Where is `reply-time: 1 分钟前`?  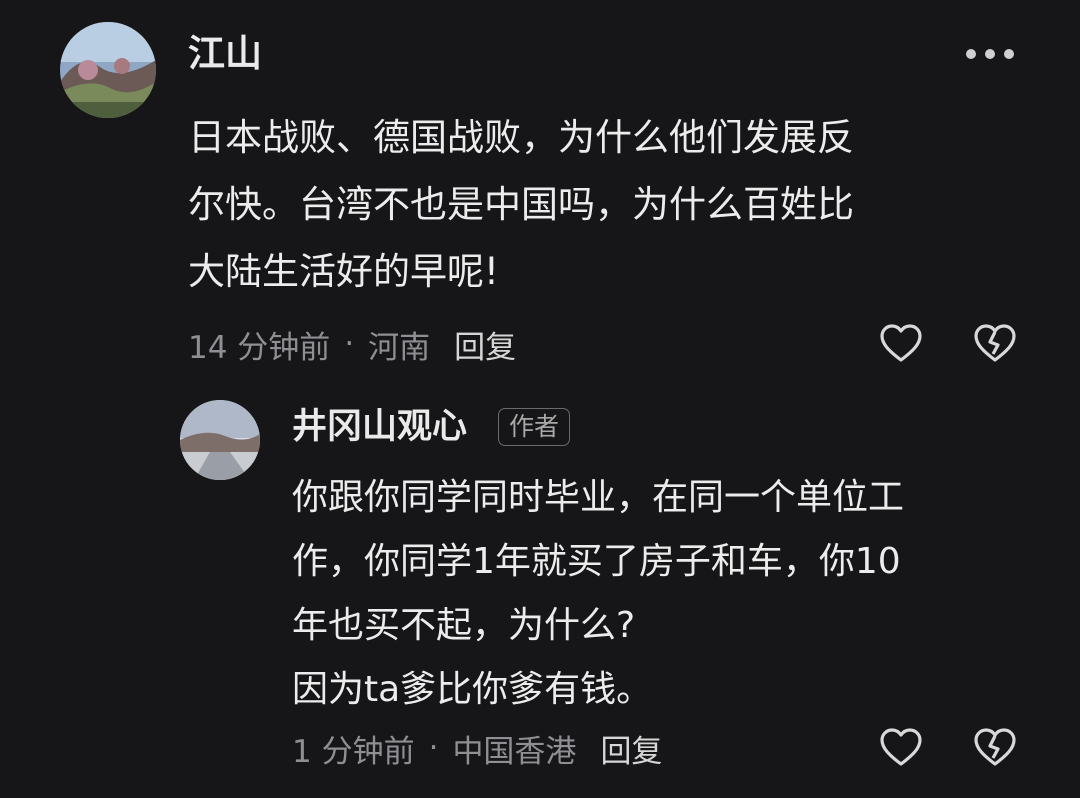
reply-time: 1 分钟前 is located at coordinates (353, 751).